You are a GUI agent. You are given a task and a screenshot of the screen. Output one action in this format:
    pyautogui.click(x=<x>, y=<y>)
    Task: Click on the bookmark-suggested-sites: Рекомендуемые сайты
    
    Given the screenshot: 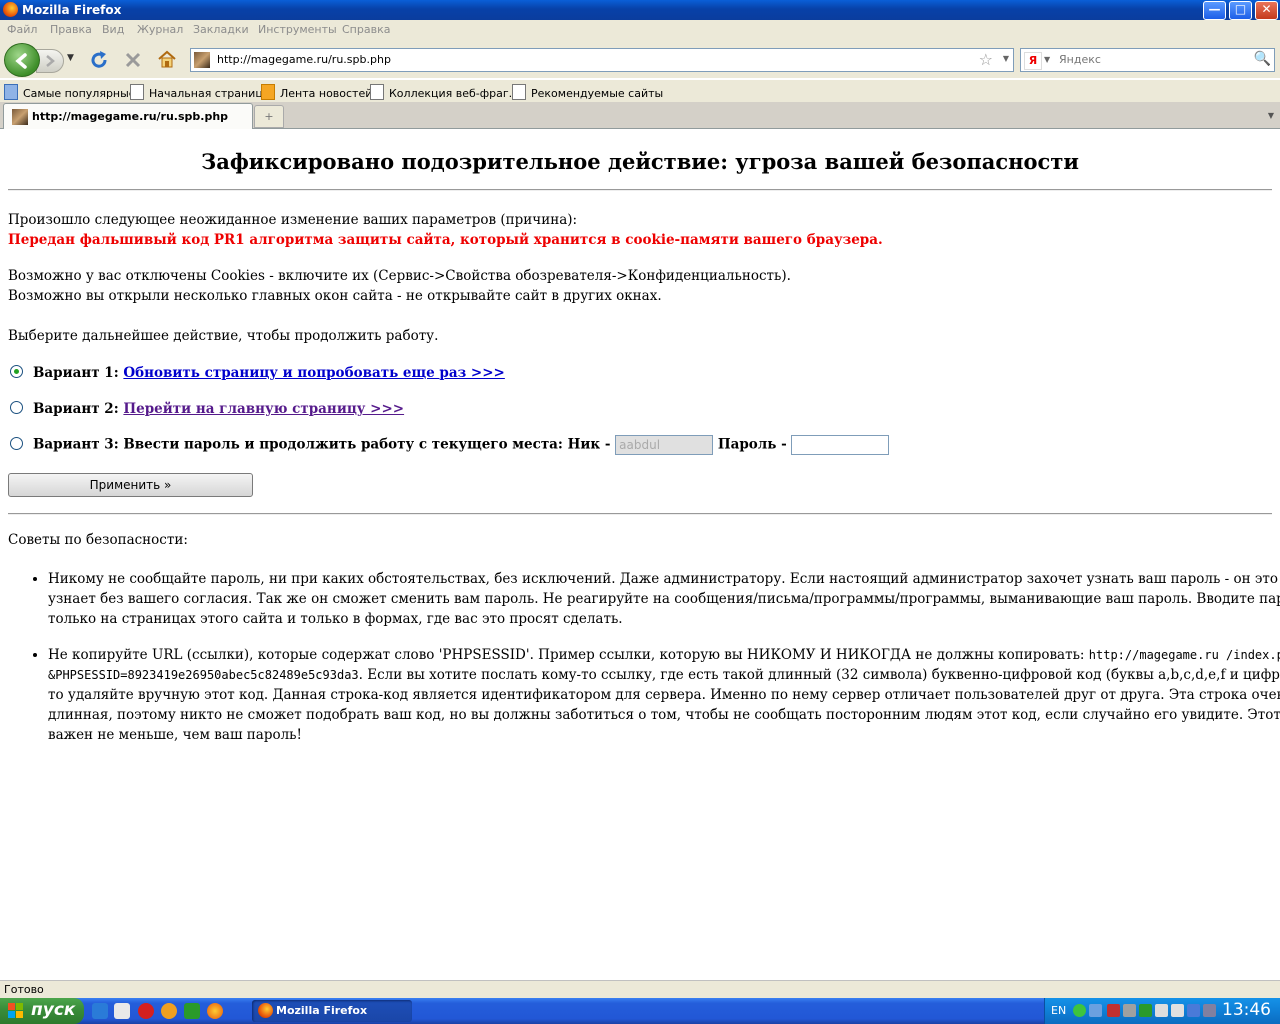 What is the action you would take?
    pyautogui.click(x=587, y=92)
    